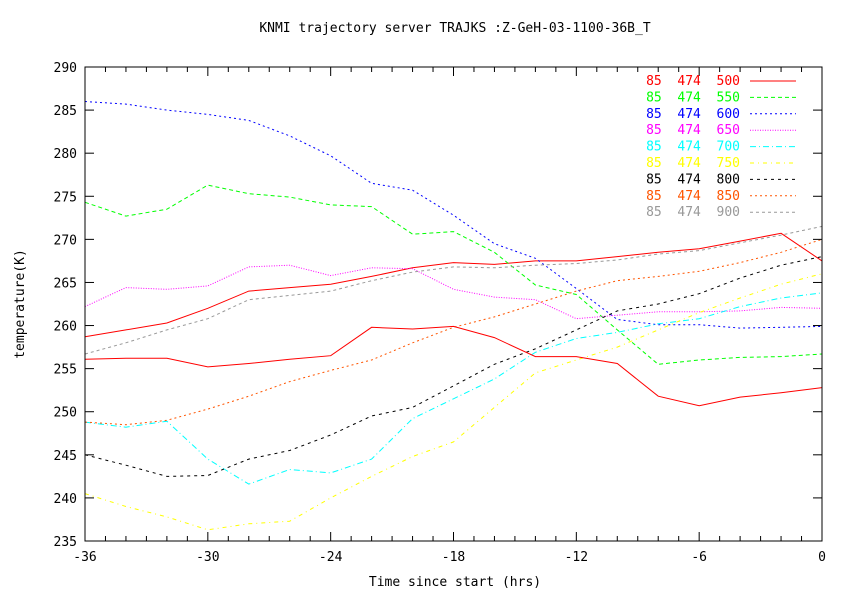 This screenshot has height=590, width=843. What do you see at coordinates (65, 197) in the screenshot?
I see `y-tick-label: 275` at bounding box center [65, 197].